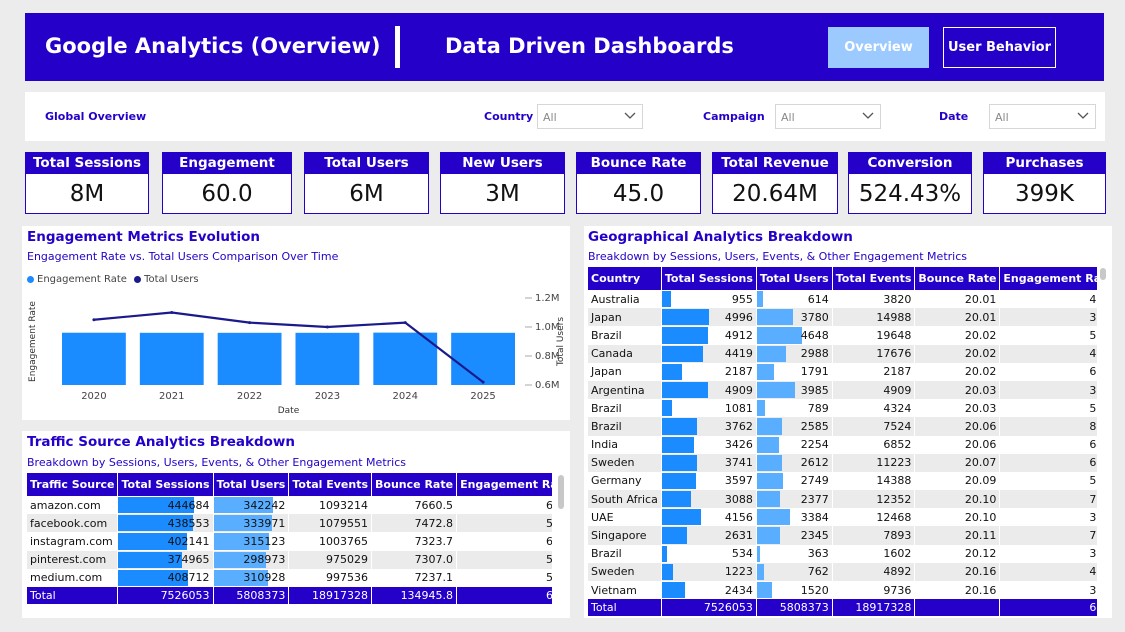 This screenshot has height=632, width=1125. What do you see at coordinates (842, 571) in the screenshot?
I see `table-row: Sweden 1223 762 4892 20.16 43.2` at bounding box center [842, 571].